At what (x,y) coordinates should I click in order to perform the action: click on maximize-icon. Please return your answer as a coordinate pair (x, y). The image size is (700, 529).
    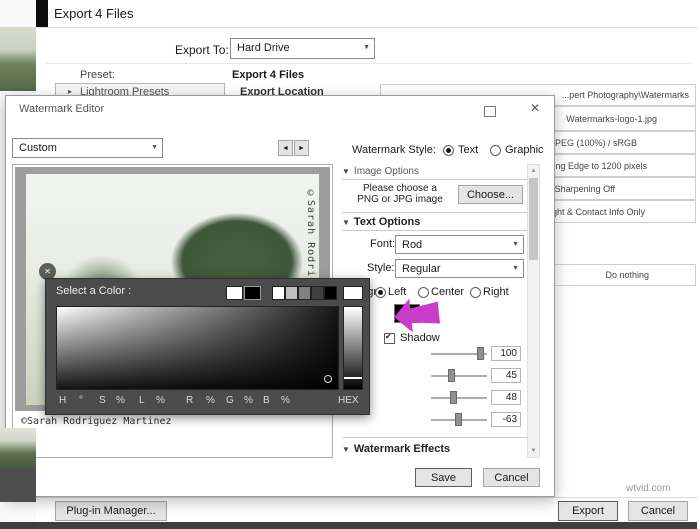
    Looking at the image, I should click on (490, 111).